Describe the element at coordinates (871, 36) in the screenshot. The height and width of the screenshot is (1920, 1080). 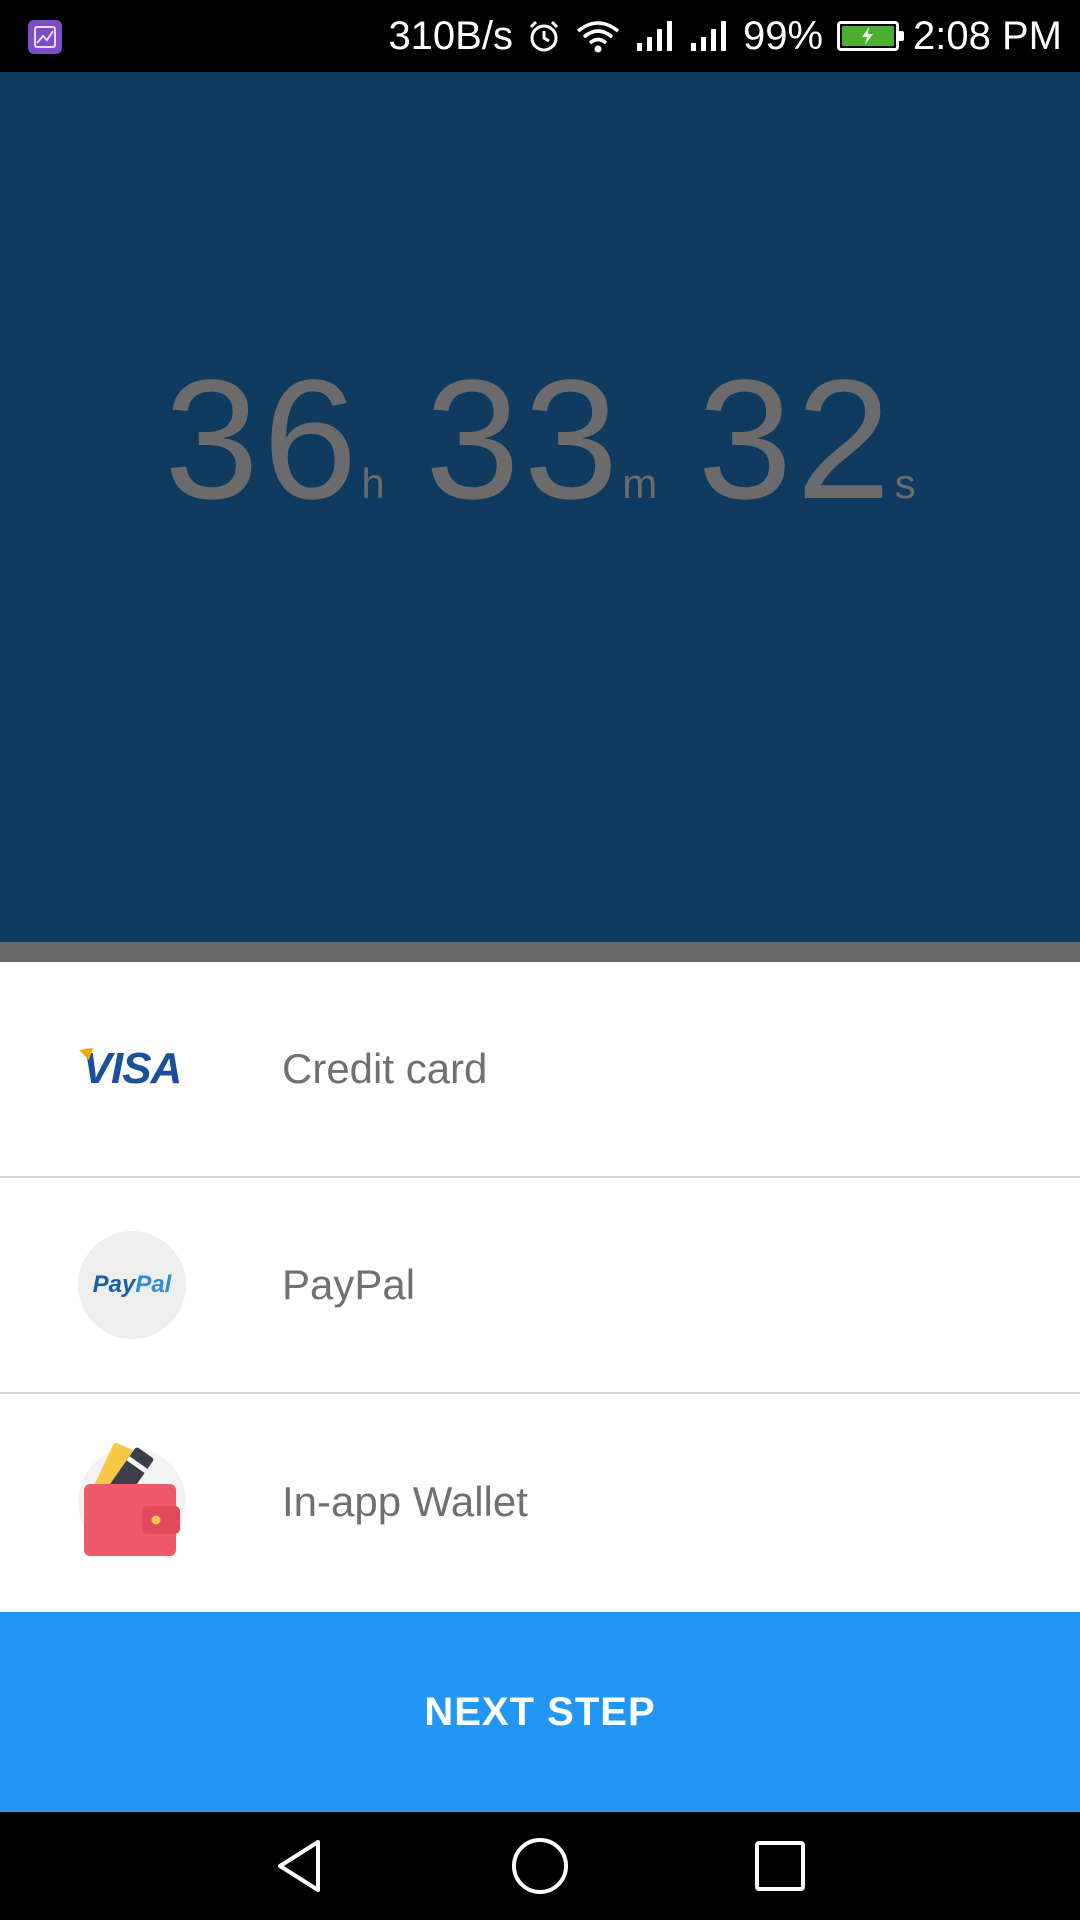
I see `battery-charging-icon` at that location.